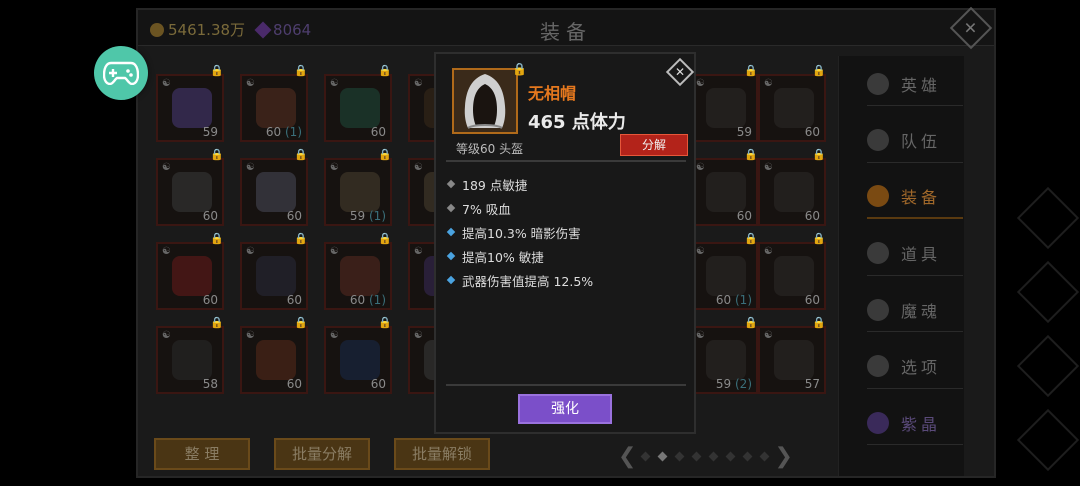 Image resolution: width=1080 pixels, height=486 pixels. I want to click on dismantle-button: 分解, so click(654, 145).